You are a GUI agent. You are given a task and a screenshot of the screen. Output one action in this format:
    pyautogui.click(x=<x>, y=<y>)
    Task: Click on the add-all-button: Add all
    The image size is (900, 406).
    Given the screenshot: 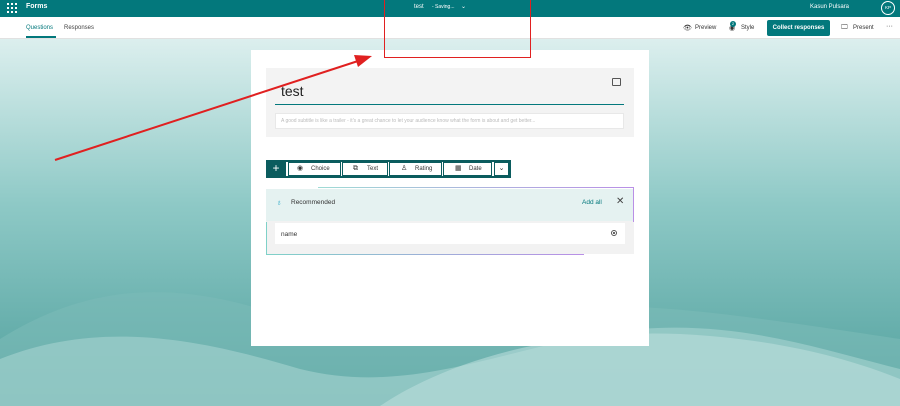 What is the action you would take?
    pyautogui.click(x=592, y=202)
    